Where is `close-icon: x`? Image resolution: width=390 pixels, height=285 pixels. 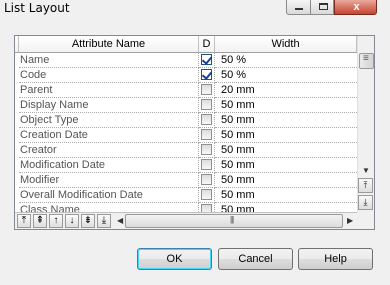
close-icon: x is located at coordinates (356, 7).